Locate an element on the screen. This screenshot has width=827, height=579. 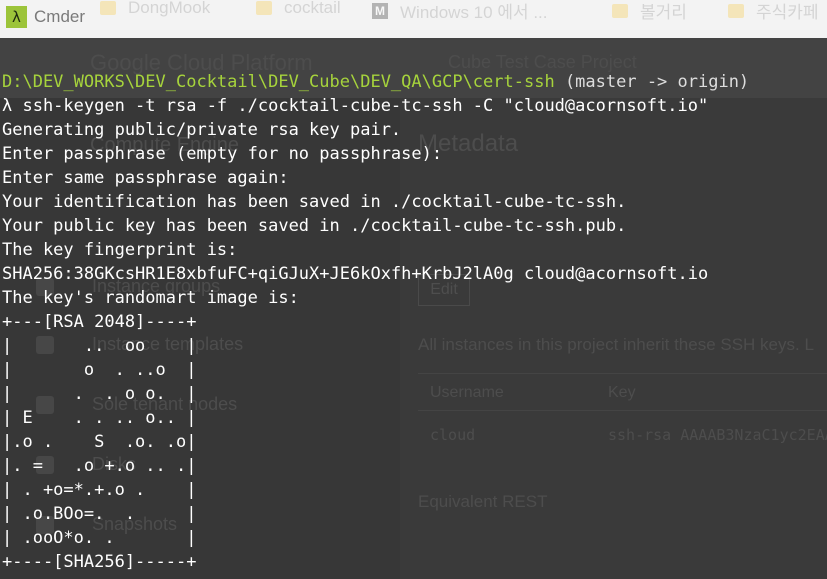
m-icon: M is located at coordinates (380, 10).